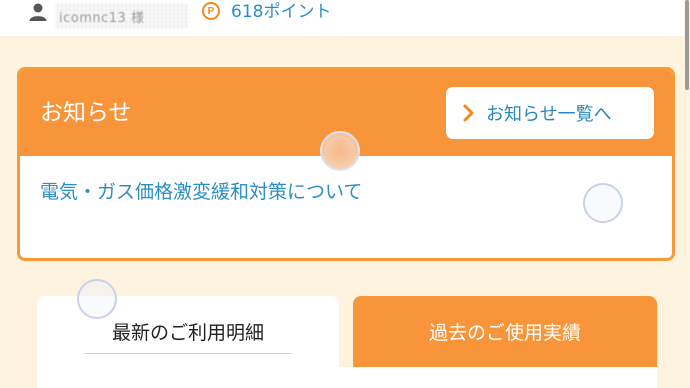 The width and height of the screenshot is (690, 388). I want to click on scrollbar, so click(687, 194).